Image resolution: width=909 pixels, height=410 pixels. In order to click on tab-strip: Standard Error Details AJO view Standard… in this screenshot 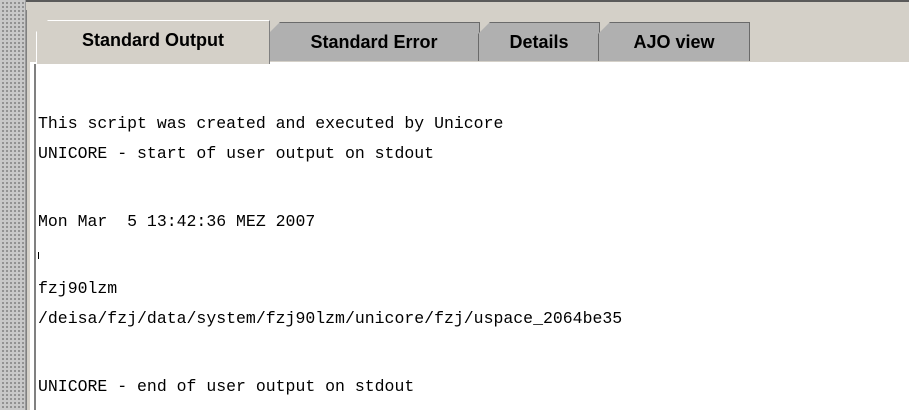, I will do `click(469, 38)`.